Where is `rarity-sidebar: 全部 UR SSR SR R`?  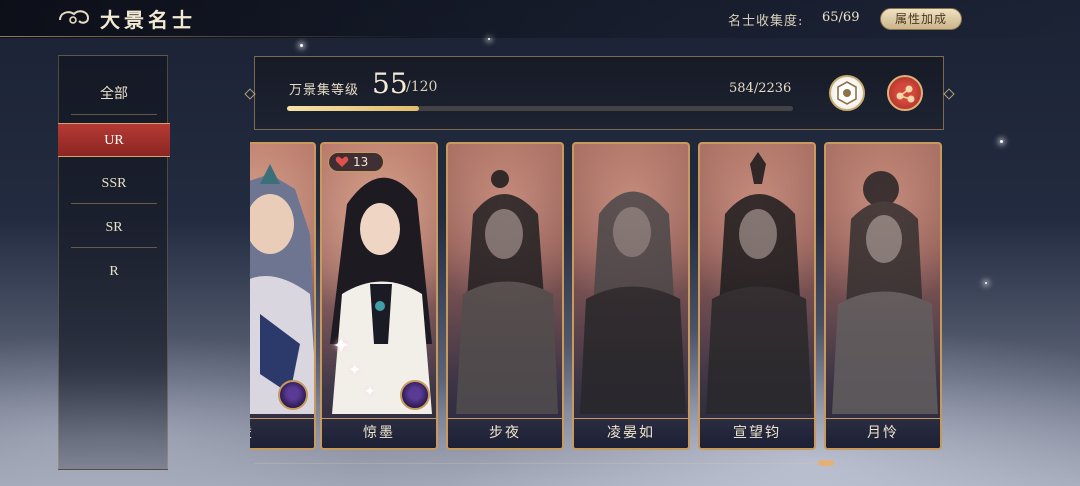 rarity-sidebar: 全部 UR SSR SR R is located at coordinates (114, 262).